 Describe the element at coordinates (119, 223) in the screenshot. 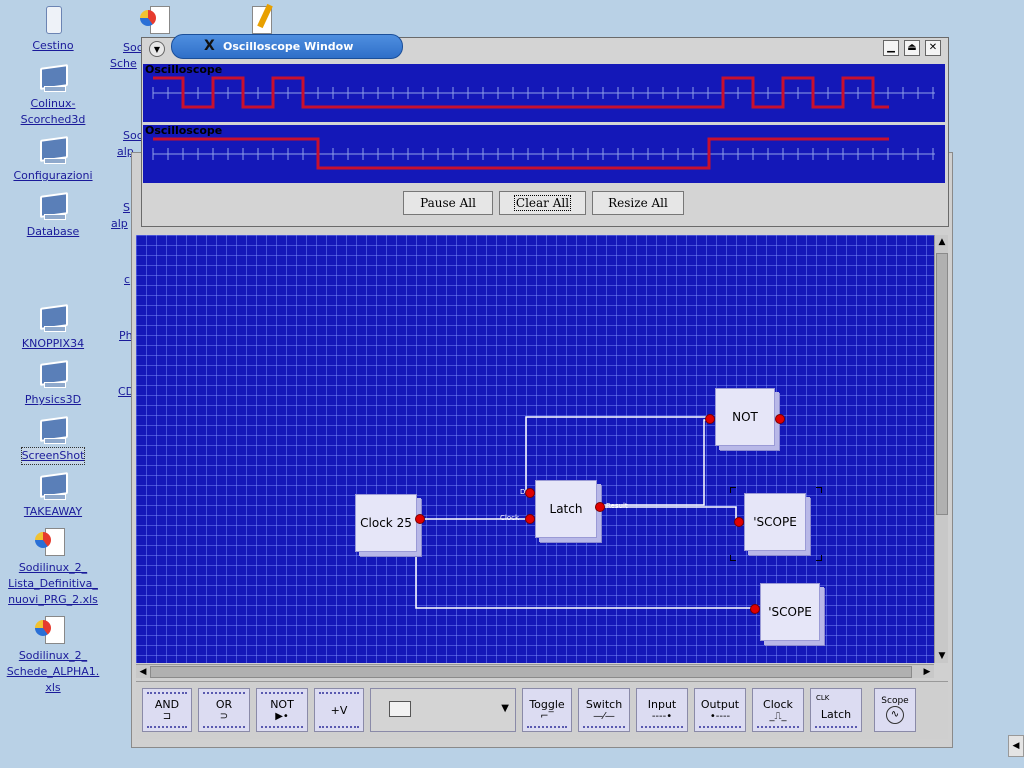

I see `desktop-icon-label-partial: alp` at that location.